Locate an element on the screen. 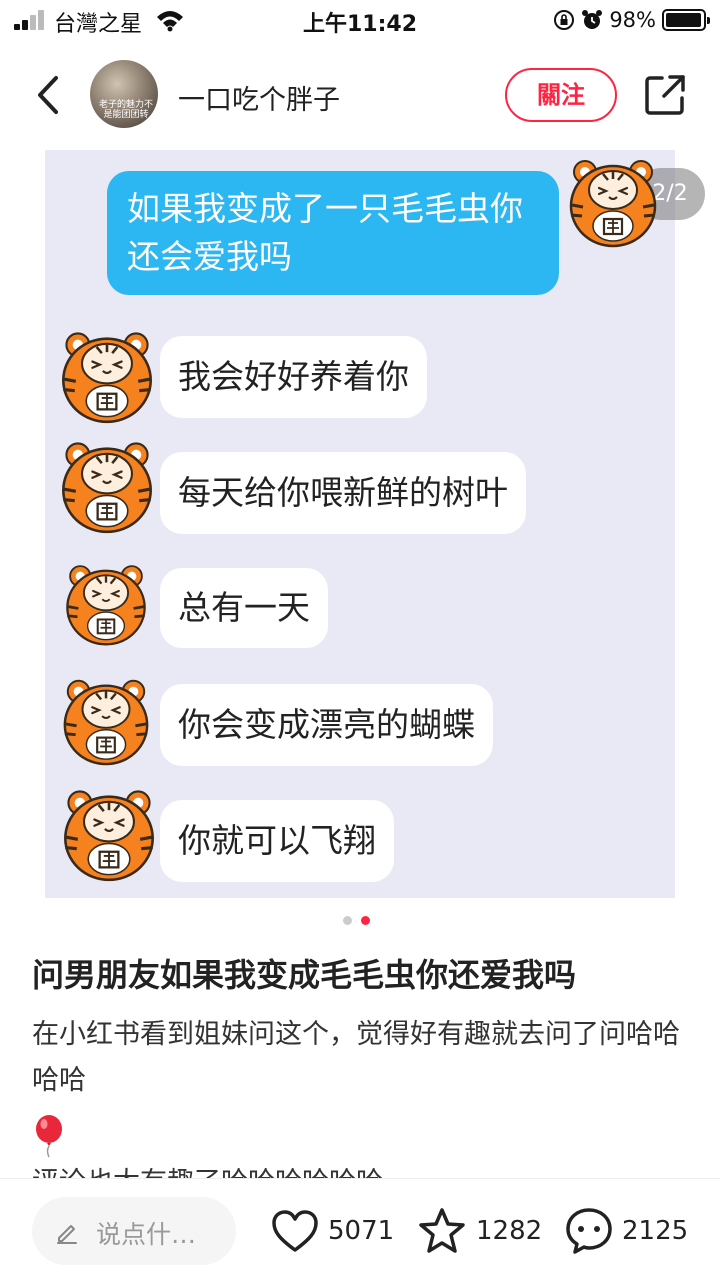 This screenshot has height=1280, width=720. like-count: 5071 is located at coordinates (361, 1231).